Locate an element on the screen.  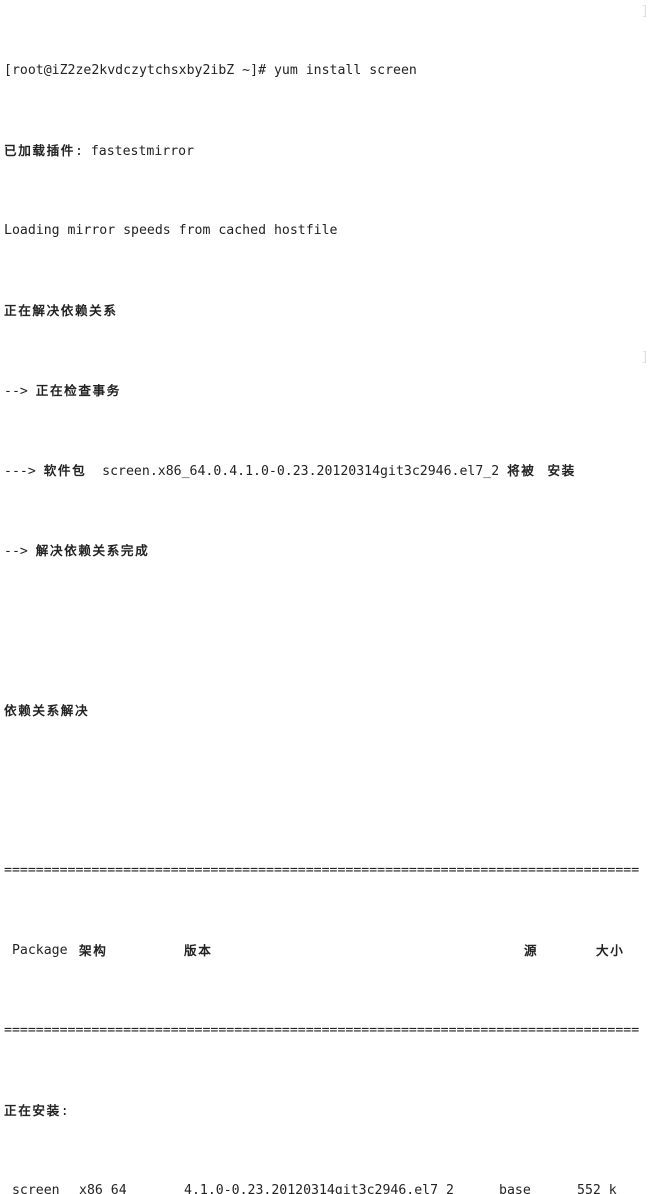
loaded-plugins-value: : fastestmirror is located at coordinates (134, 151).